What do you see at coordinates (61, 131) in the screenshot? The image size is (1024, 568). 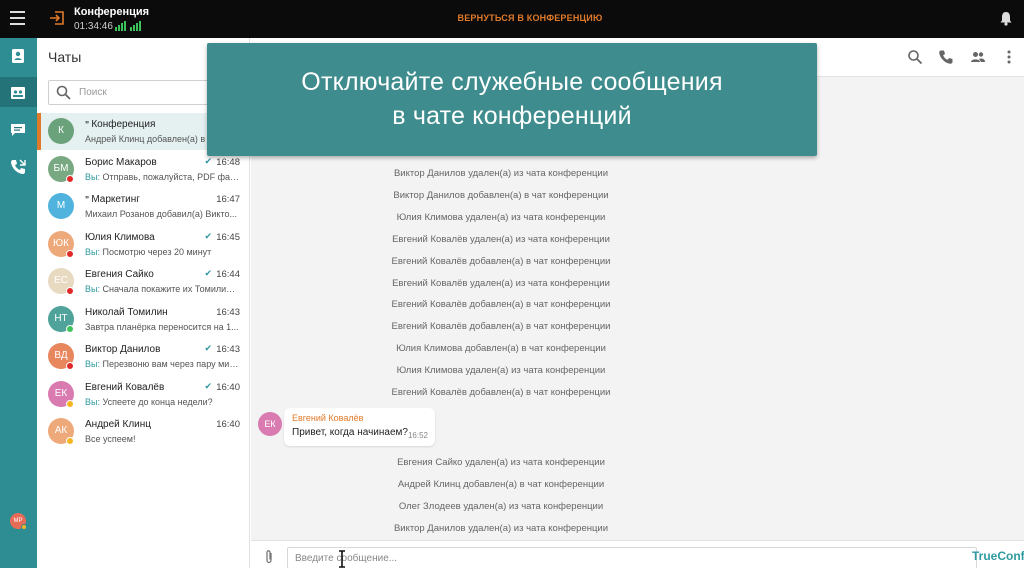 I see `chat-avatar: К` at bounding box center [61, 131].